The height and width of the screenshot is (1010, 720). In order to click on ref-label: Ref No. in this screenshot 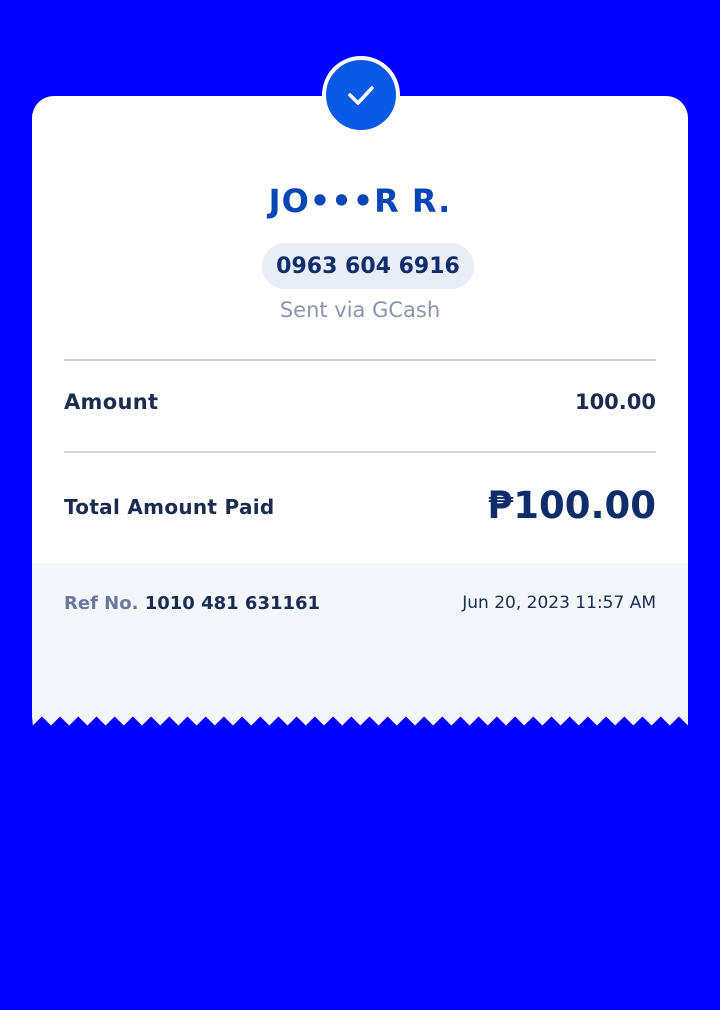, I will do `click(101, 603)`.